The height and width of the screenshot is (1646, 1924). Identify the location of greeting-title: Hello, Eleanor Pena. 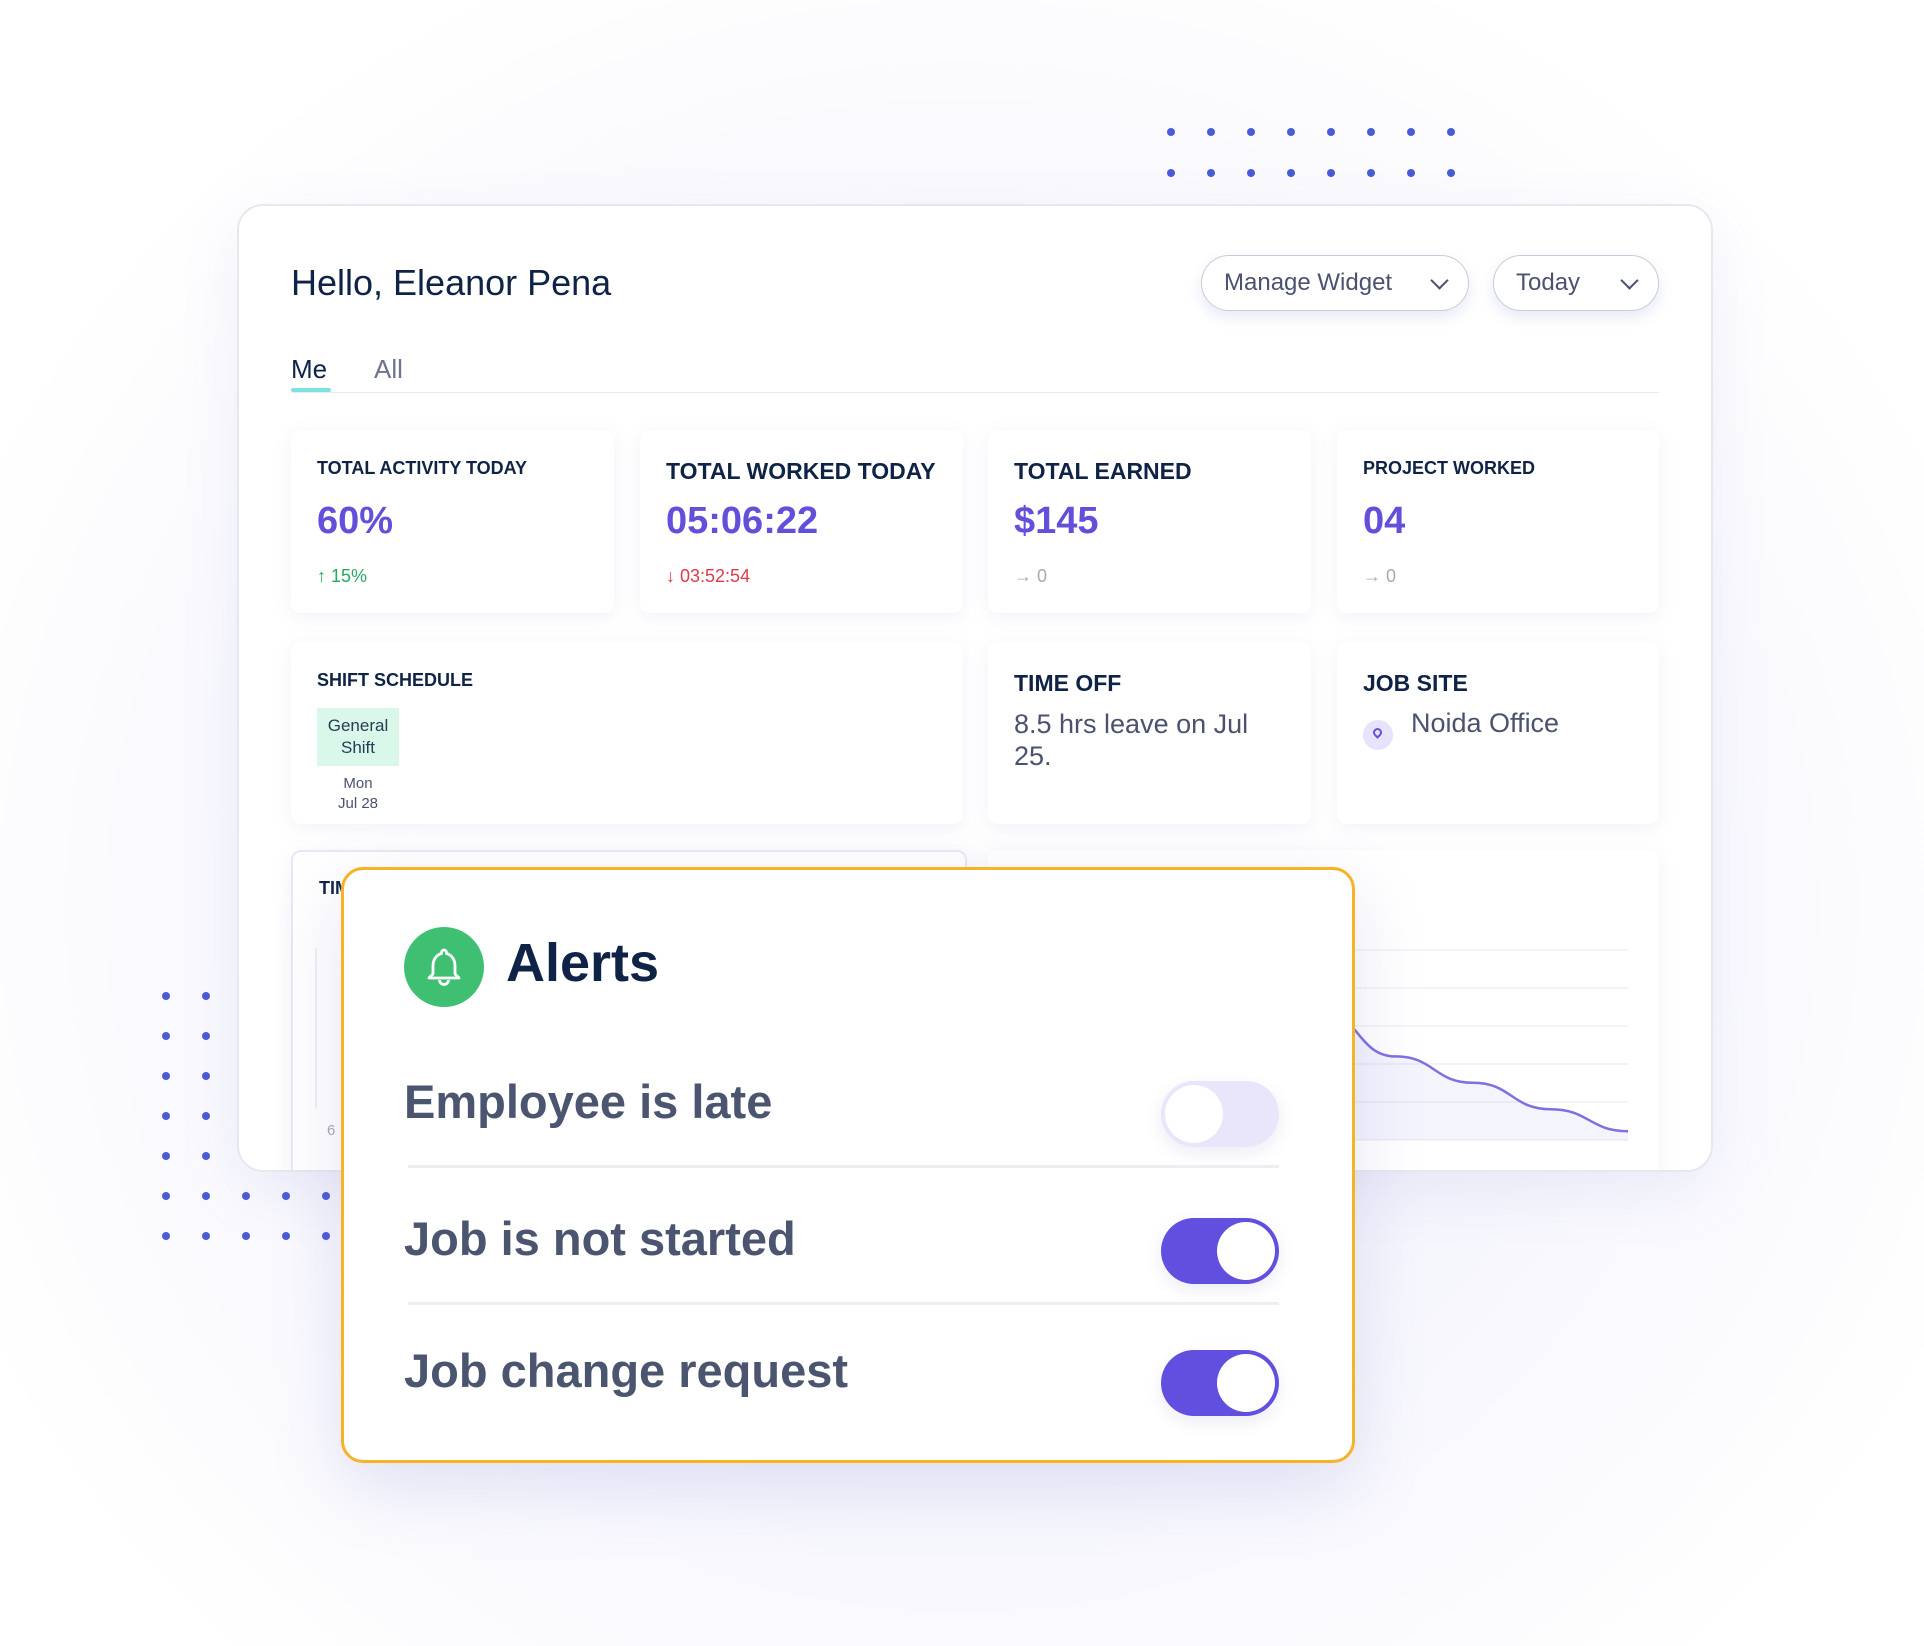
(451, 282).